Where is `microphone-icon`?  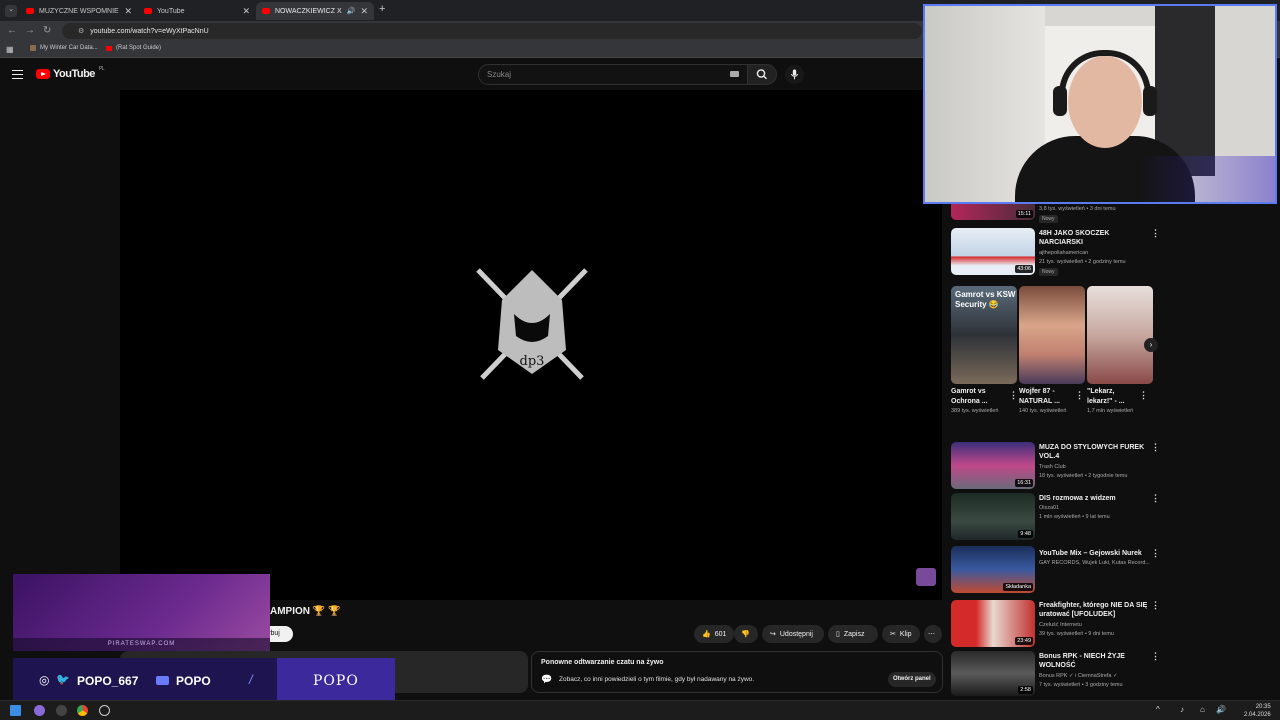
microphone-icon is located at coordinates (794, 74).